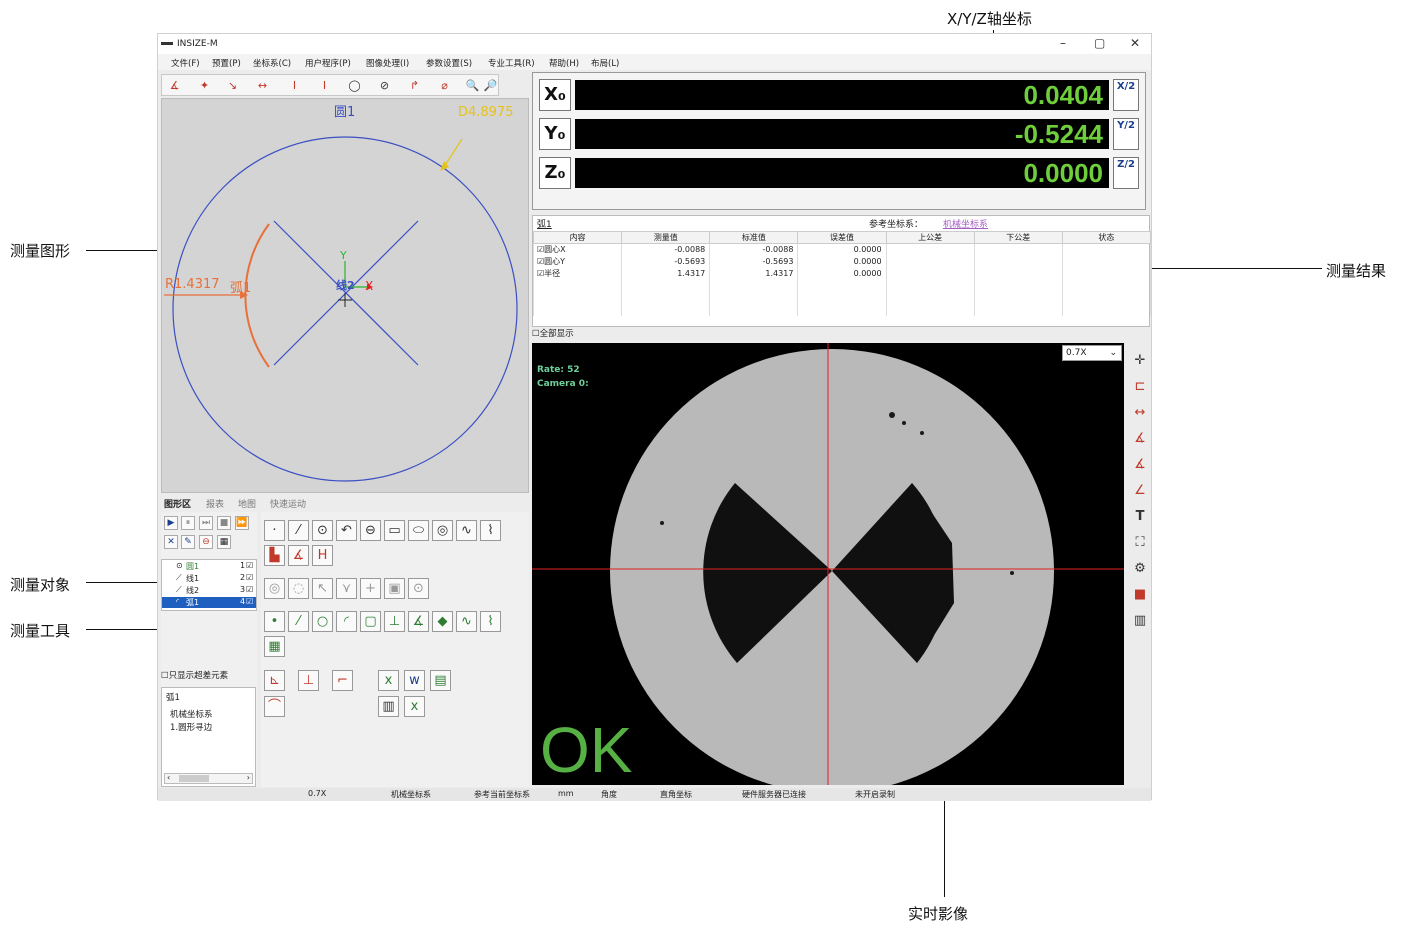 The image size is (1416, 926). What do you see at coordinates (298, 530) in the screenshot?
I see `line-icon: ⁄` at bounding box center [298, 530].